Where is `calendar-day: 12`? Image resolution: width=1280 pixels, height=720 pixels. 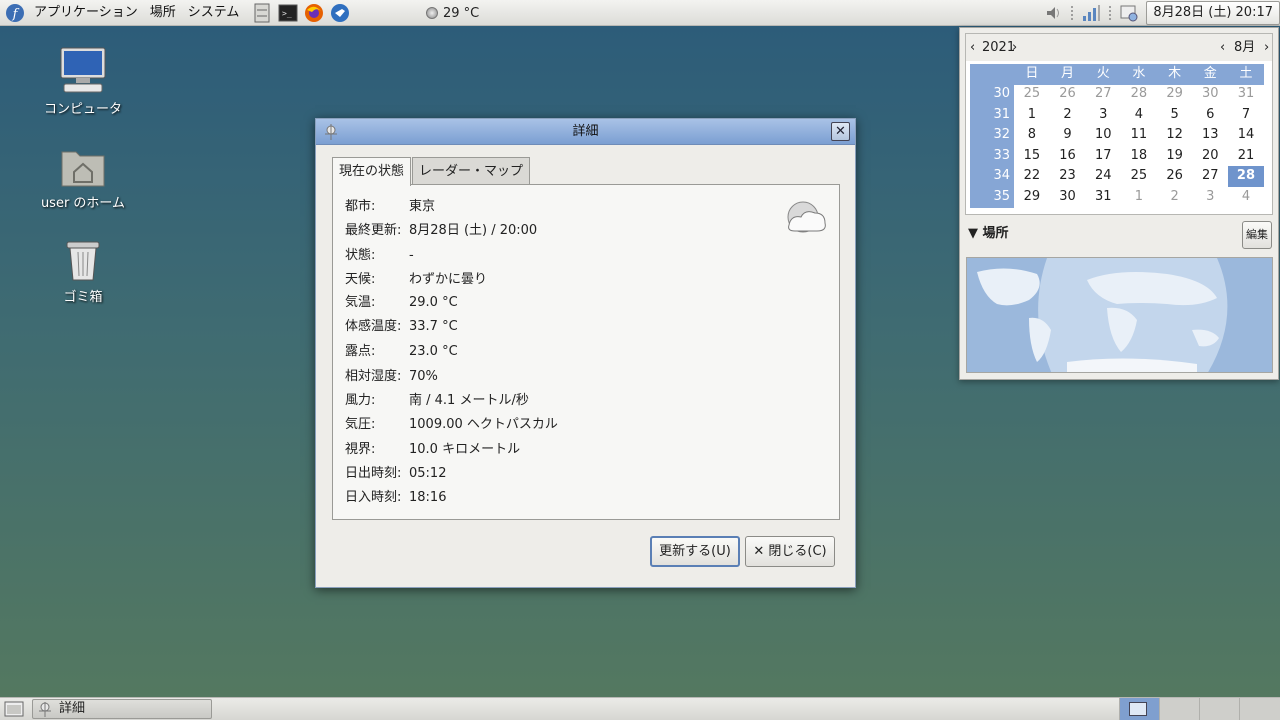 calendar-day: 12 is located at coordinates (1175, 135).